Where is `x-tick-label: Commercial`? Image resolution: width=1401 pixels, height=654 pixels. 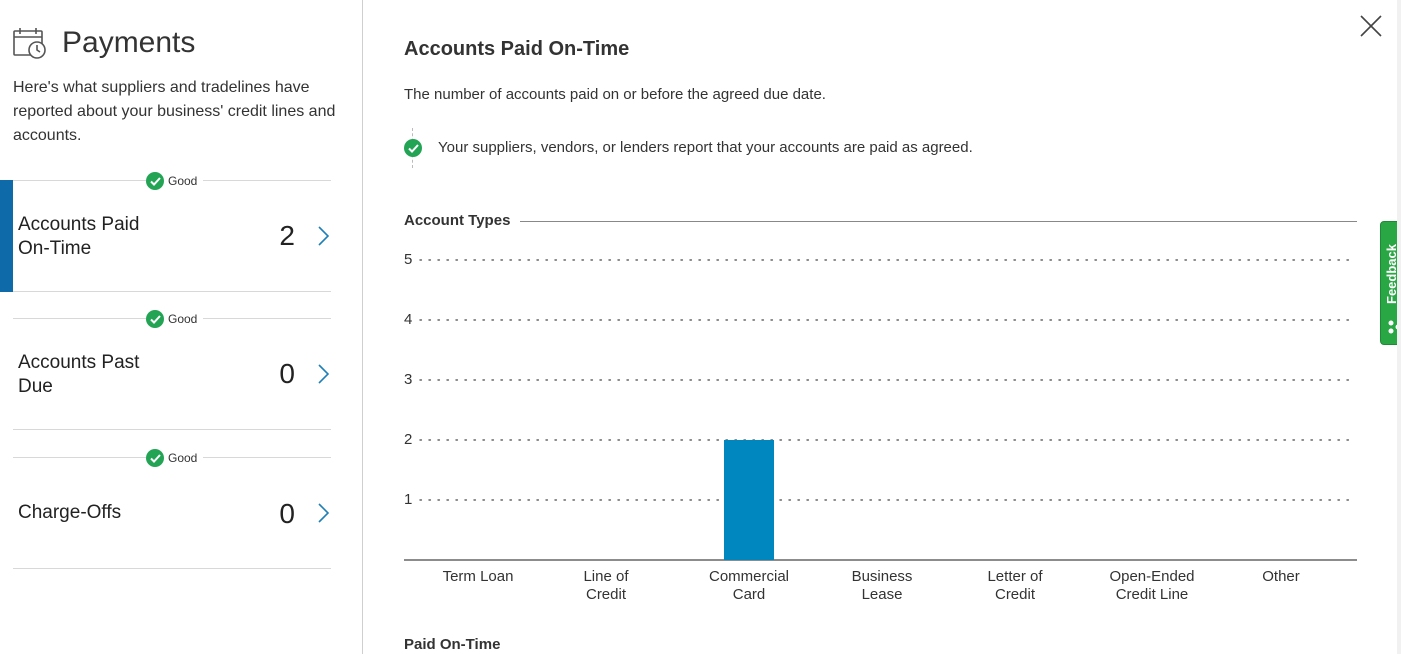 x-tick-label: Commercial is located at coordinates (749, 576).